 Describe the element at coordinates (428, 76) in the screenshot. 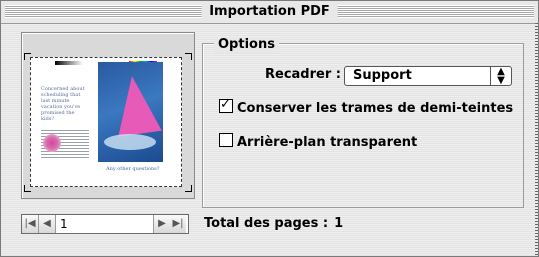

I see `crop-select: Support ▲ ▼` at that location.